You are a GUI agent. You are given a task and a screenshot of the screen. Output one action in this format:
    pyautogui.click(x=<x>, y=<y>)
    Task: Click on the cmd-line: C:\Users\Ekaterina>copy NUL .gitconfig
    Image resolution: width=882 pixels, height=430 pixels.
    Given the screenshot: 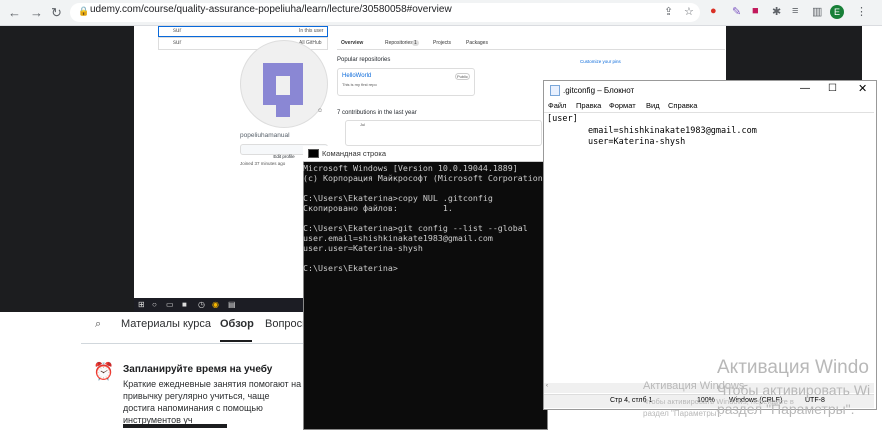 What is the action you would take?
    pyautogui.click(x=398, y=198)
    